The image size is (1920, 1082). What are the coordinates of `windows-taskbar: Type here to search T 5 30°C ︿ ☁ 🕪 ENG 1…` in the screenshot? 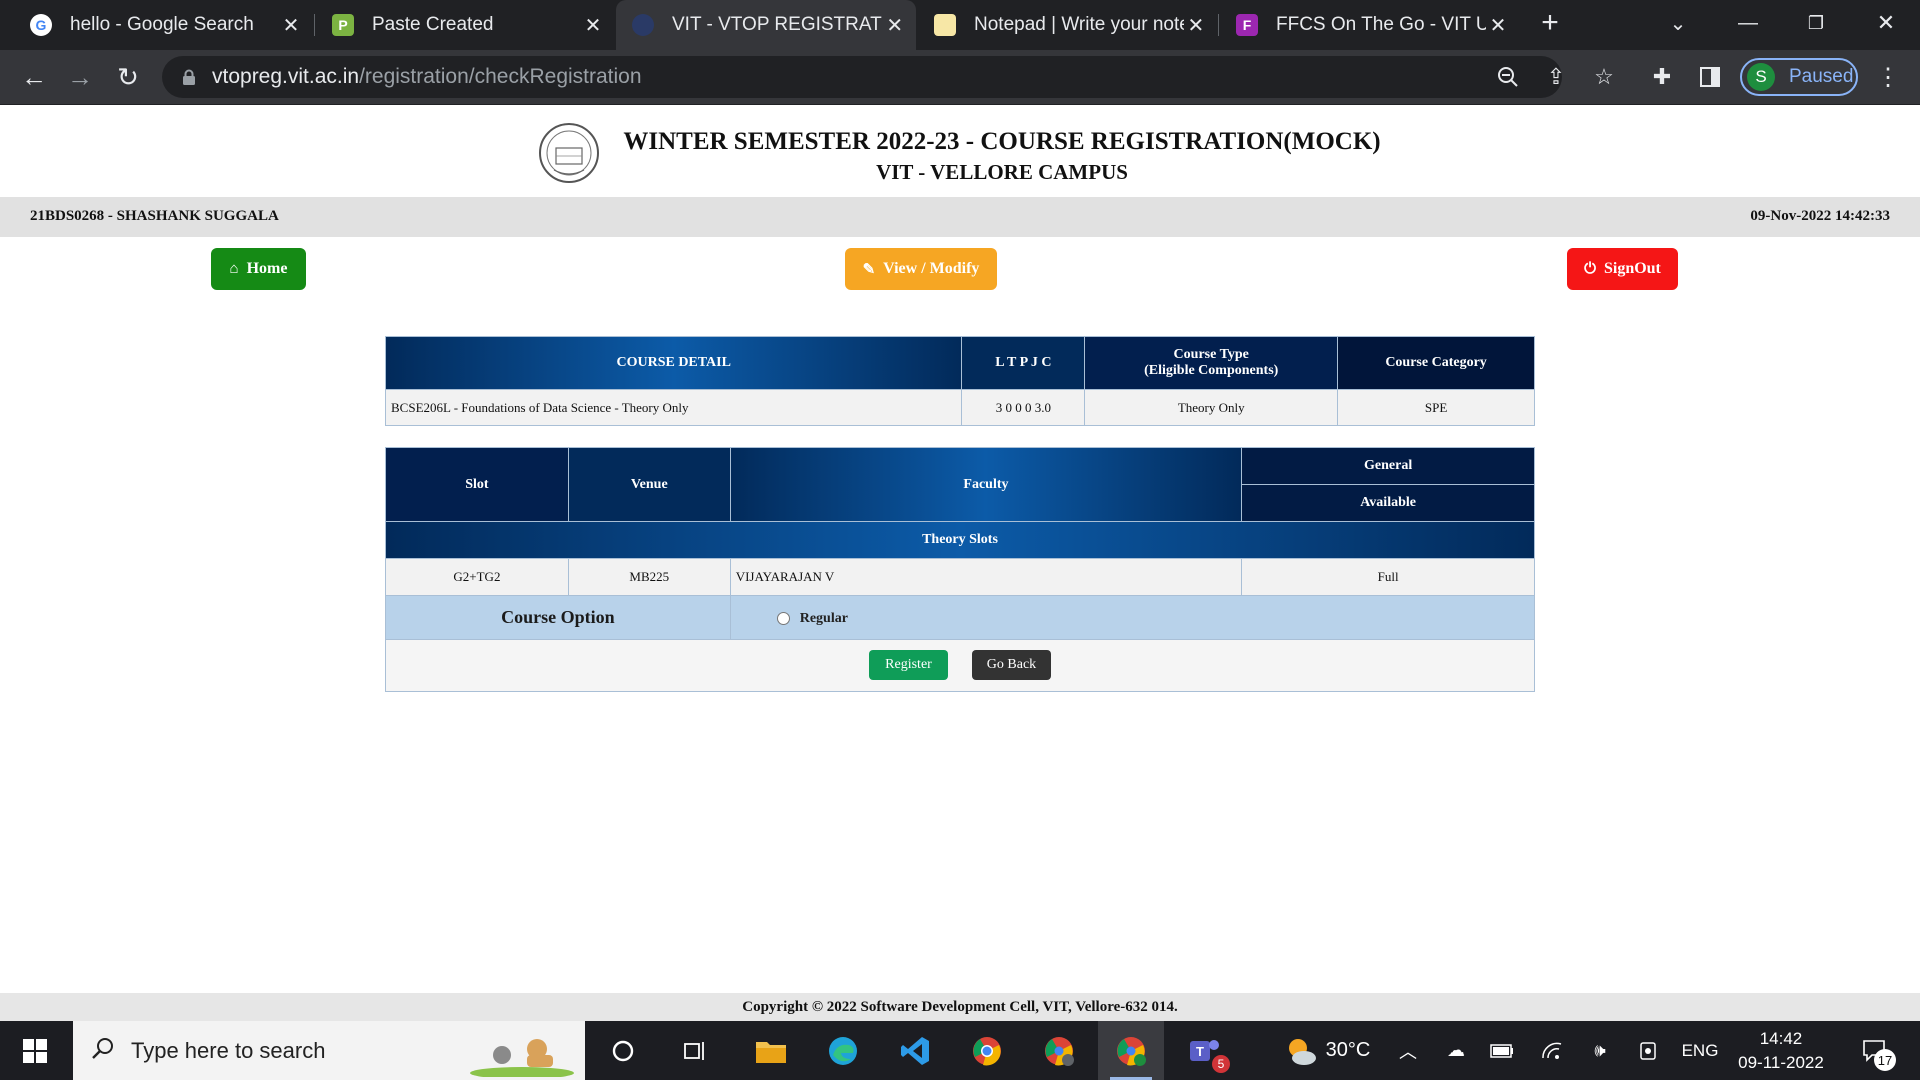 It's located at (960, 1050).